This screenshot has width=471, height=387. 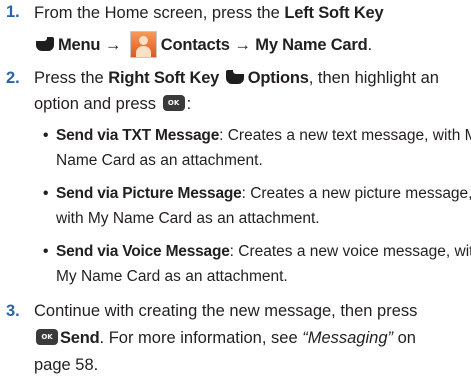 What do you see at coordinates (79, 44) in the screenshot?
I see `menu-label: Menu` at bounding box center [79, 44].